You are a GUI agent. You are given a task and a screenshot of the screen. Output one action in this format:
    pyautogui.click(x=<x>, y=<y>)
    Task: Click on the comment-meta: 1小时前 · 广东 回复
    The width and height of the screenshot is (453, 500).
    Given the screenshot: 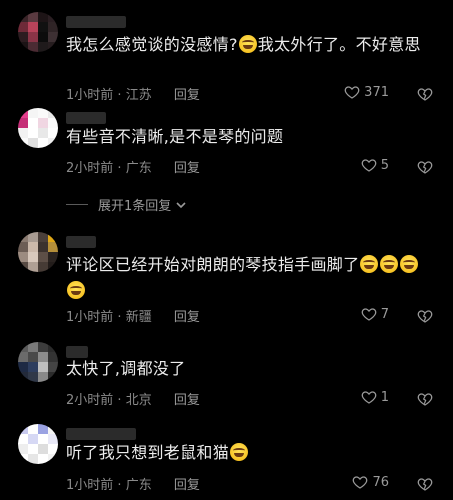 What is the action you would take?
    pyautogui.click(x=133, y=485)
    